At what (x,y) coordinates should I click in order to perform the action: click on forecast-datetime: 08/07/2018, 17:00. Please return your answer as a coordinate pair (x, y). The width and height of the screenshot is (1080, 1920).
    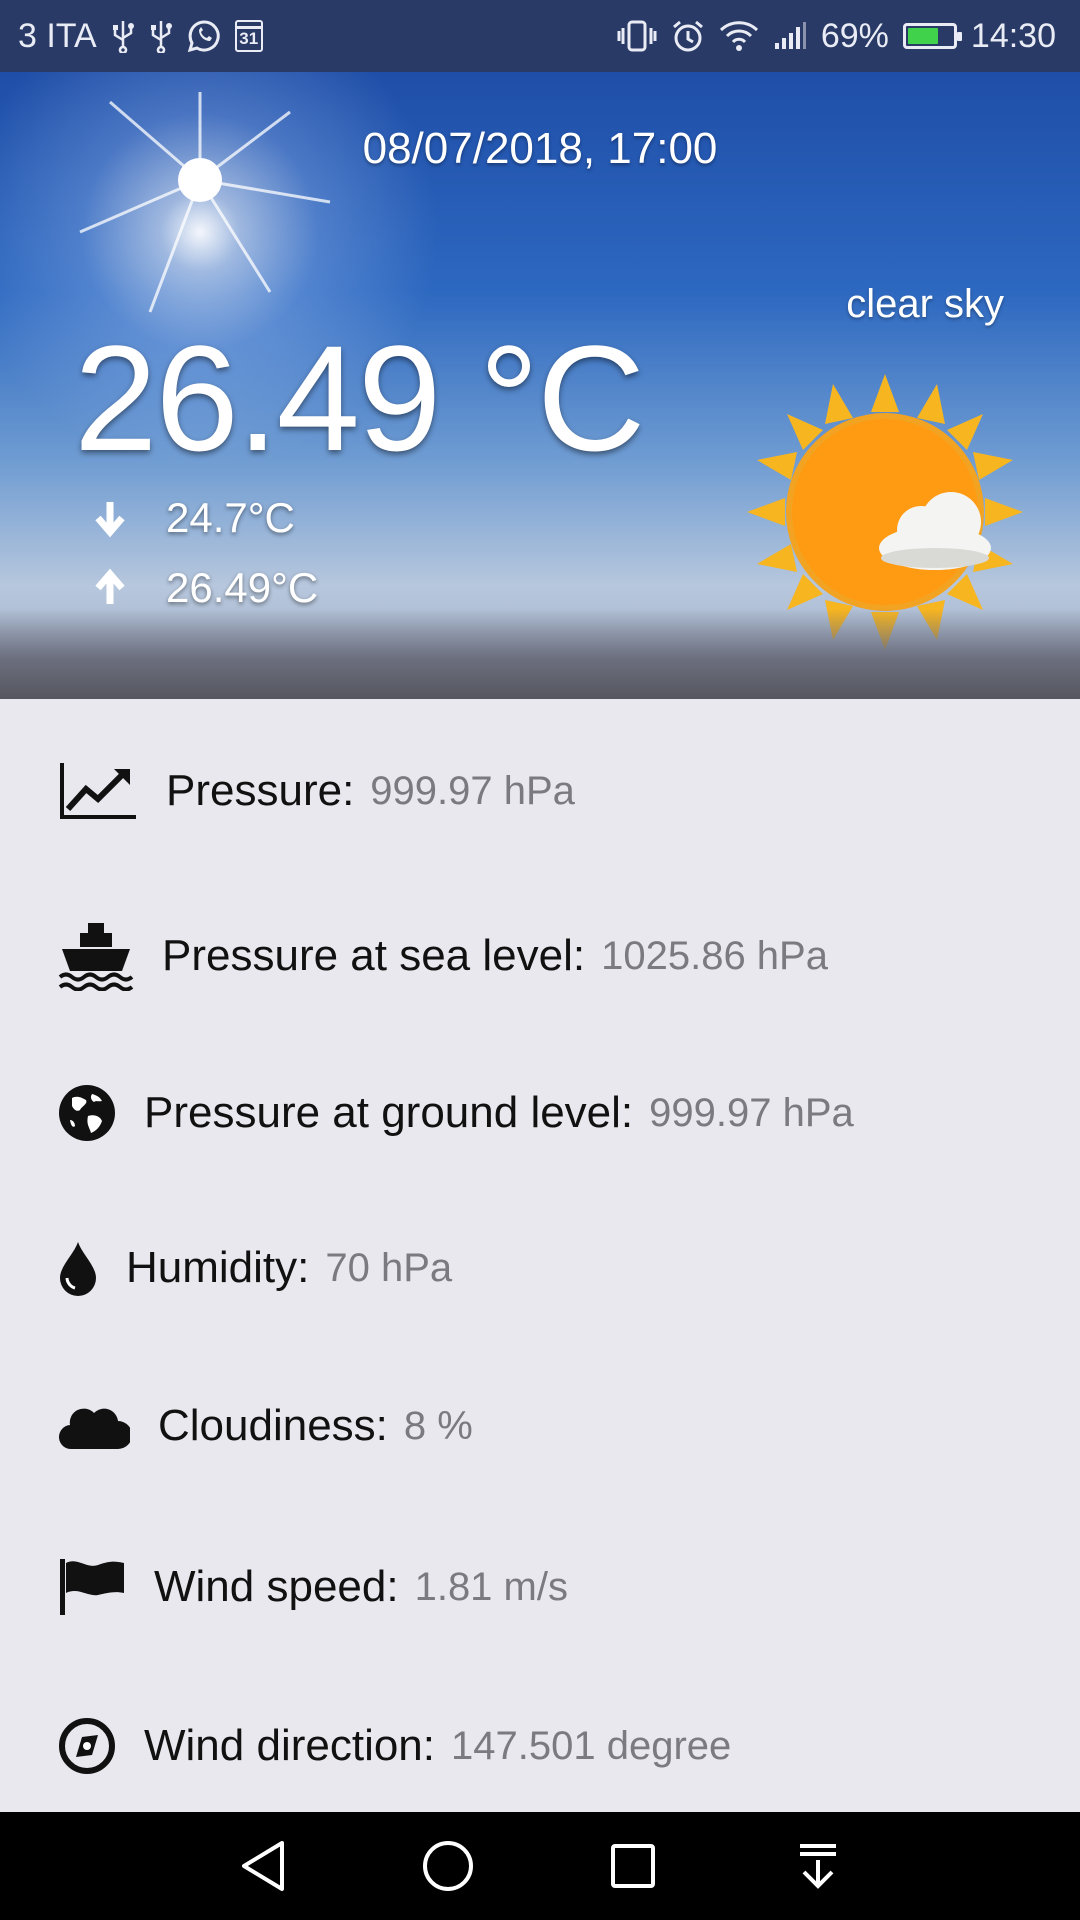
    Looking at the image, I should click on (540, 148).